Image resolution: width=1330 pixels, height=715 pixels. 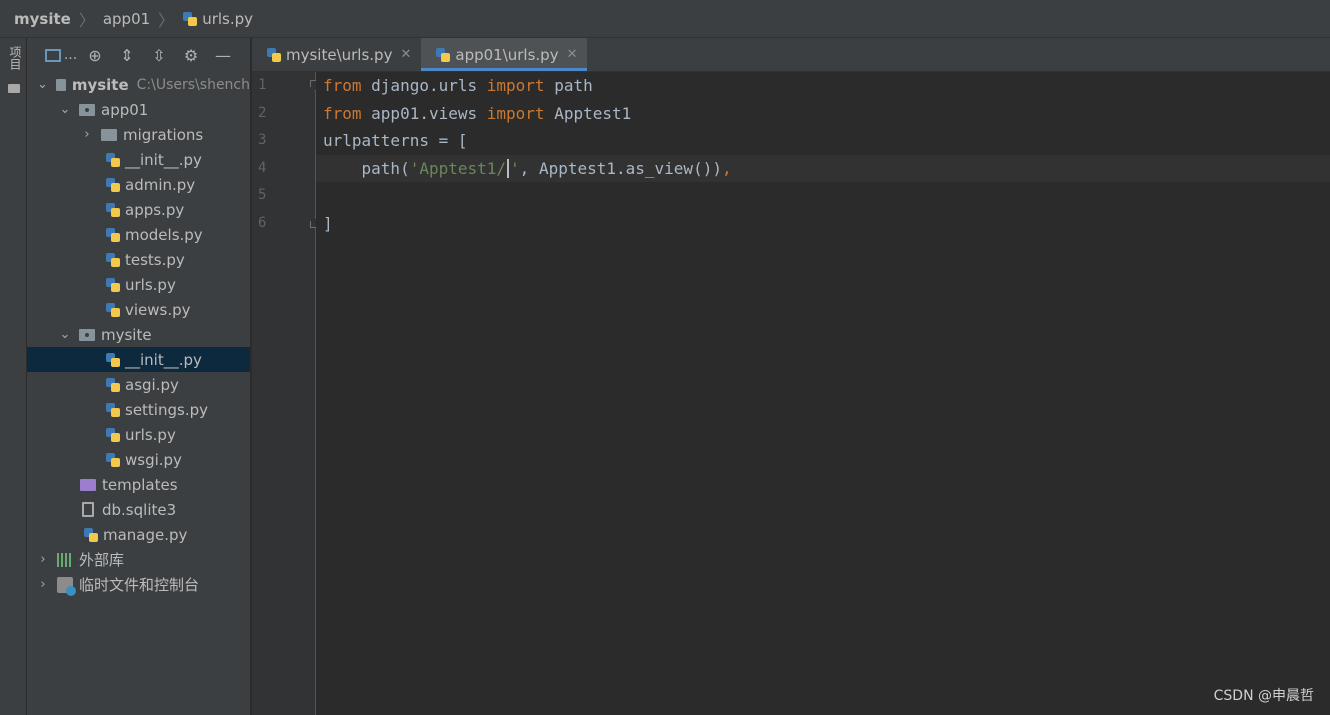 I want to click on line-number: 4, so click(x=262, y=168).